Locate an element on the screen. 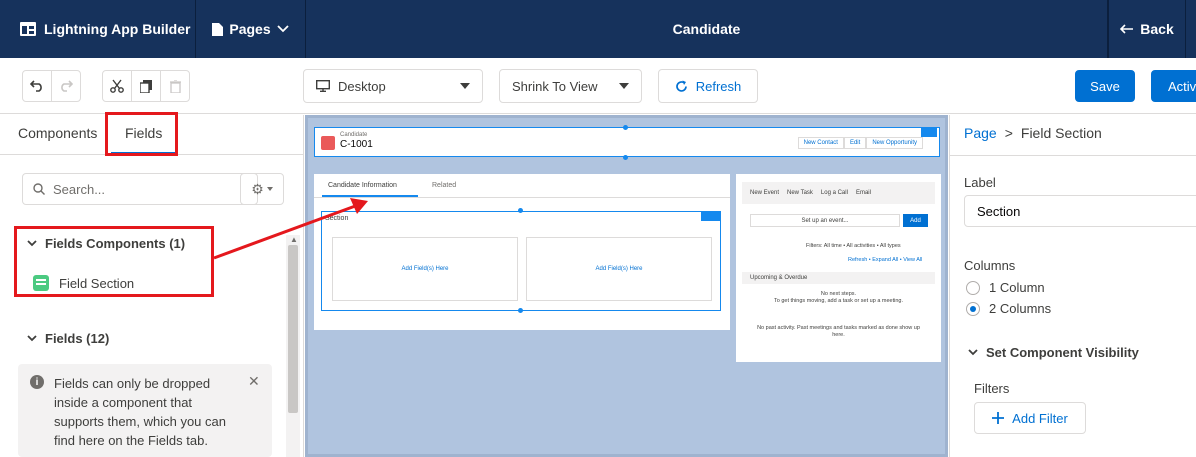 This screenshot has width=1196, height=457. tab-log-a-call: Log a Call is located at coordinates (834, 193).